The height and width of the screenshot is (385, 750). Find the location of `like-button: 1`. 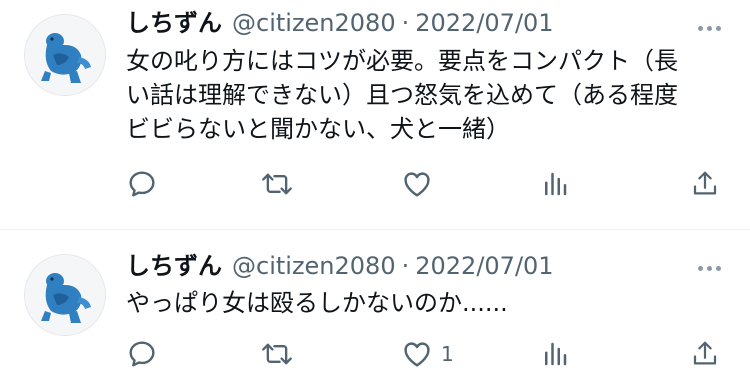

like-button: 1 is located at coordinates (427, 354).